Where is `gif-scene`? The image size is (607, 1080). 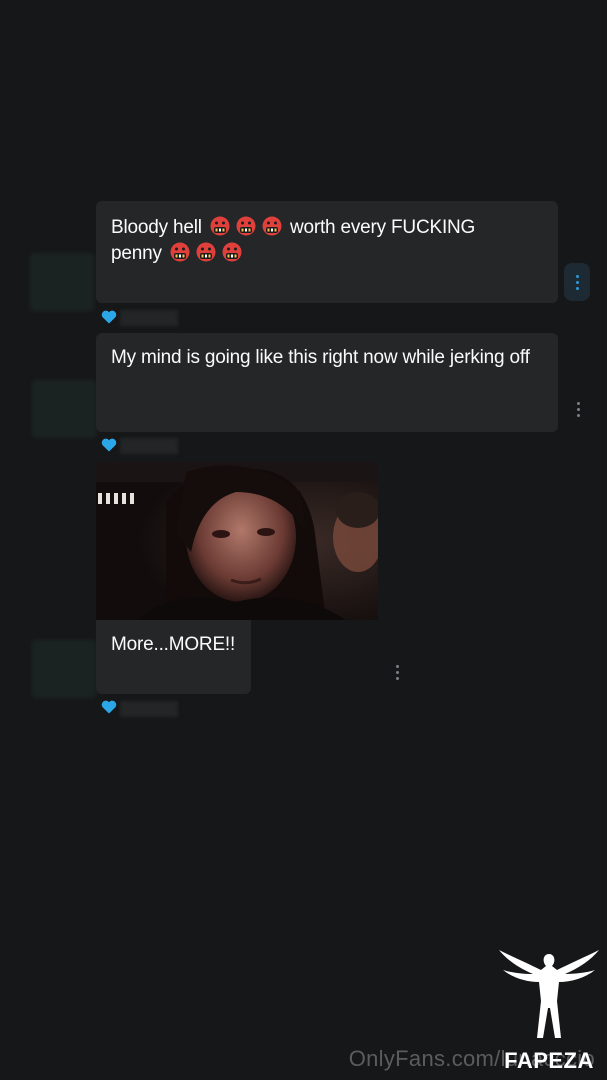 gif-scene is located at coordinates (237, 541).